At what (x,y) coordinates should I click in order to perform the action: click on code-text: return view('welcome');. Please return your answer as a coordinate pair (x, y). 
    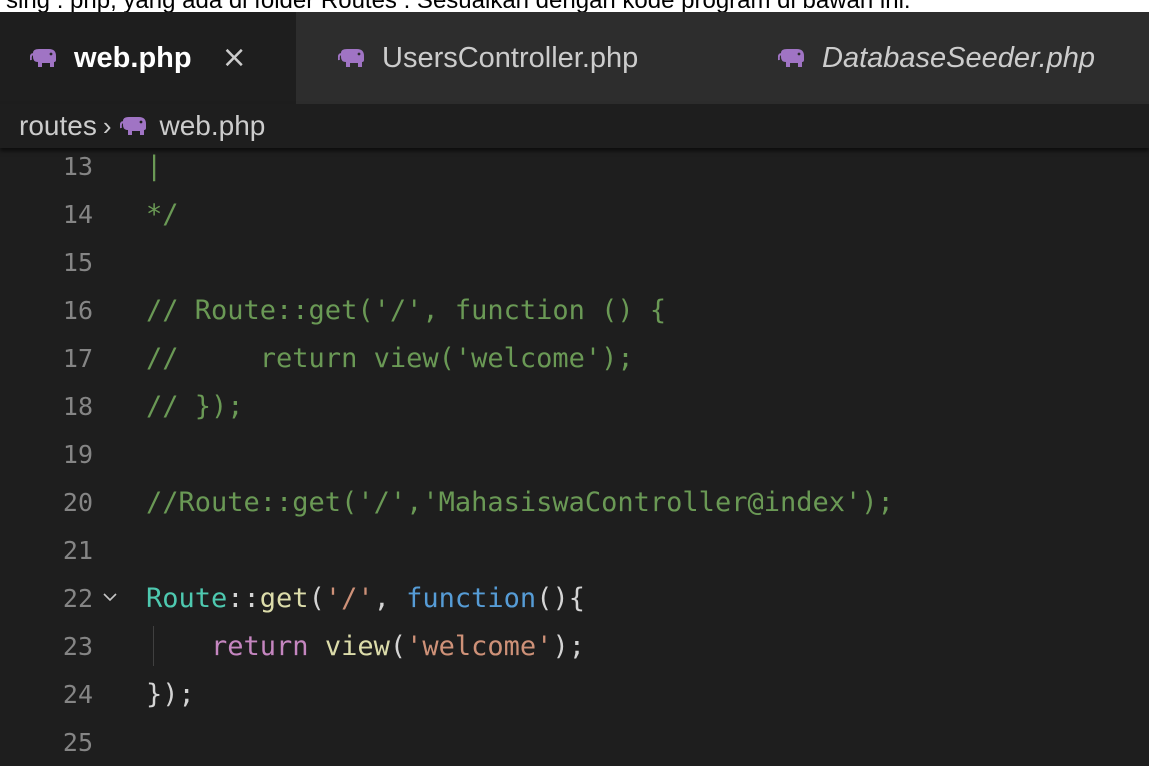
    Looking at the image, I should click on (365, 646).